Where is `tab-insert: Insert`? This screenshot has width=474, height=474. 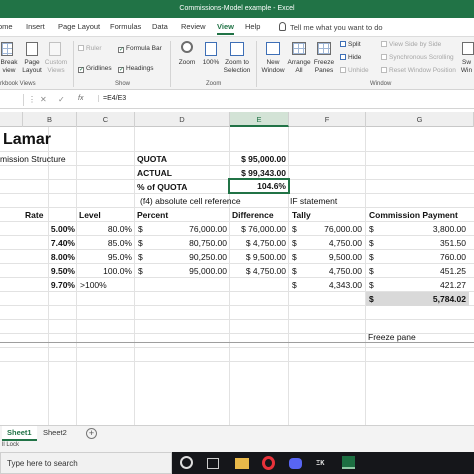 tab-insert: Insert is located at coordinates (35, 26).